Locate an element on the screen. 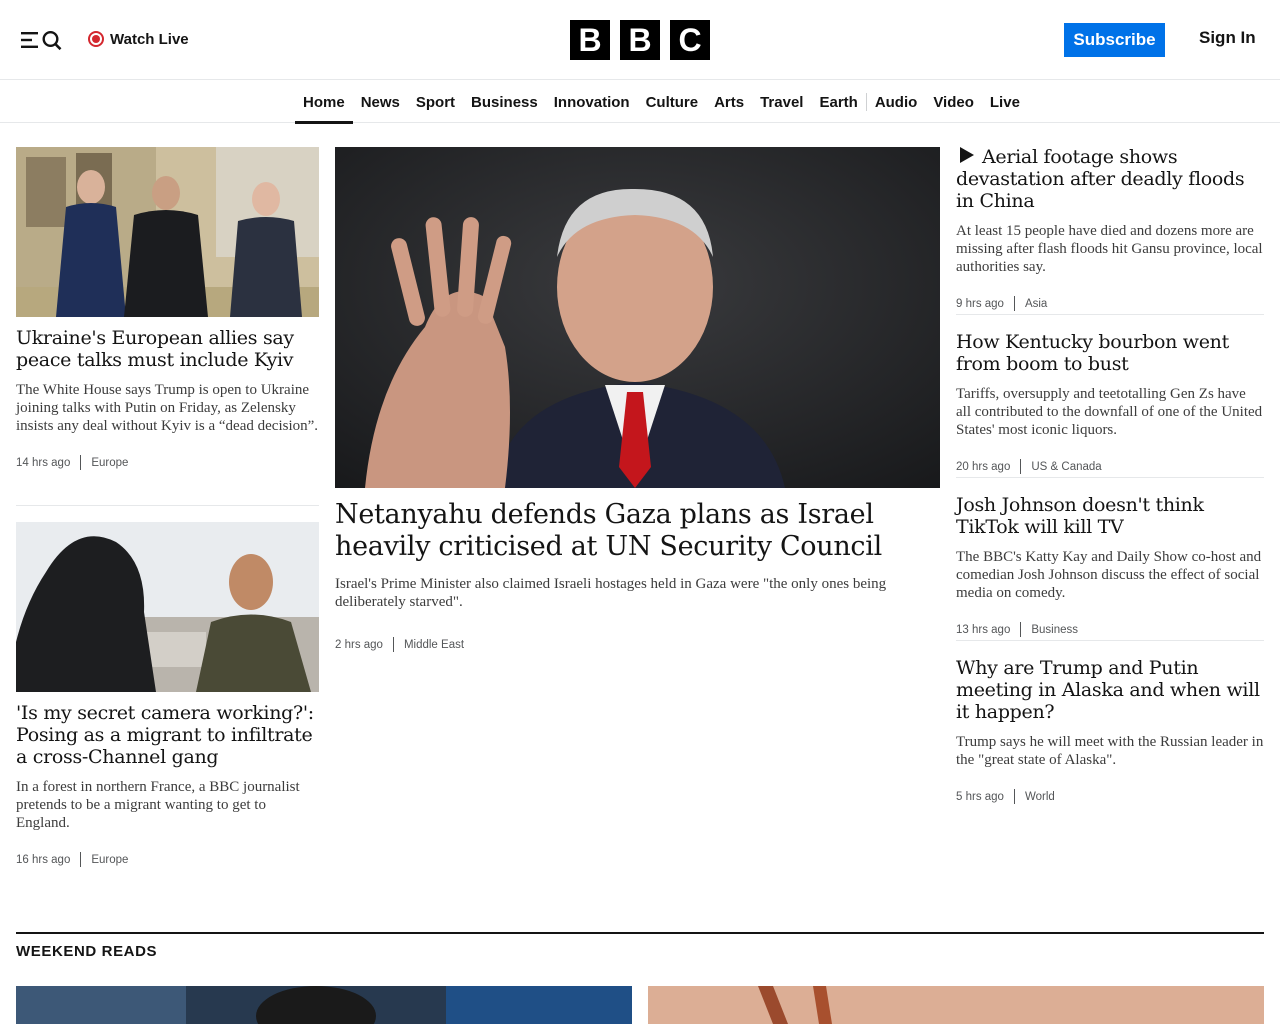 This screenshot has width=1280, height=1024. bbc-logo: B B C is located at coordinates (640, 40).